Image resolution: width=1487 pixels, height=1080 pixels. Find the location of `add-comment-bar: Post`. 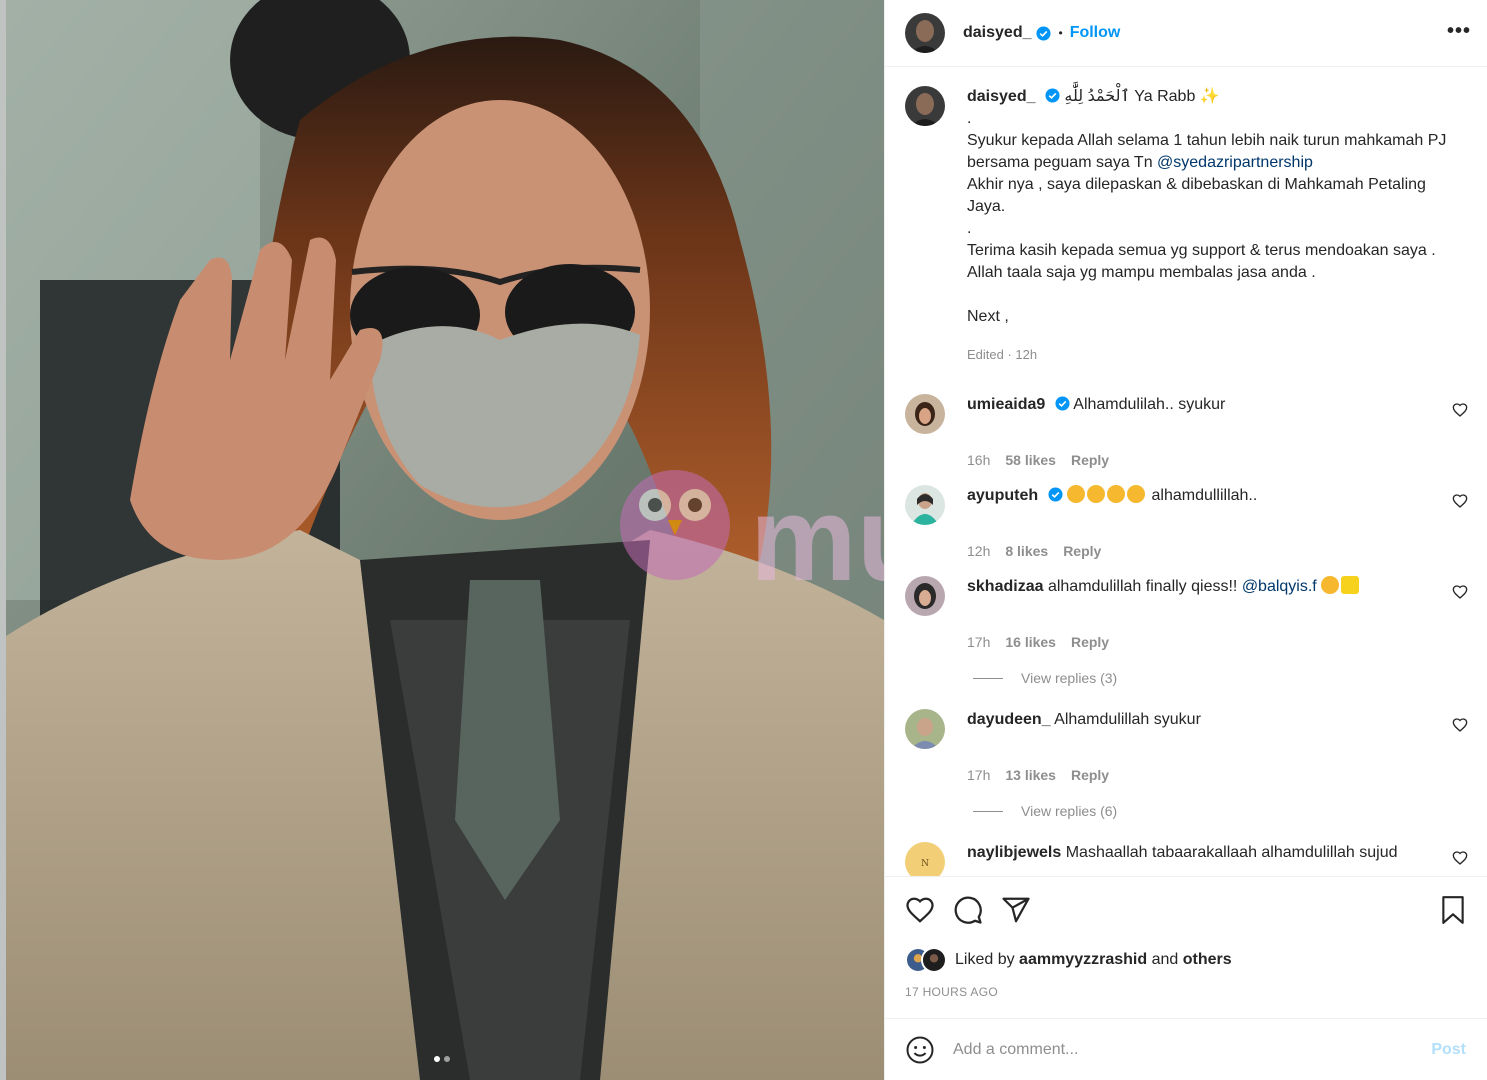

add-comment-bar: Post is located at coordinates (1186, 1049).